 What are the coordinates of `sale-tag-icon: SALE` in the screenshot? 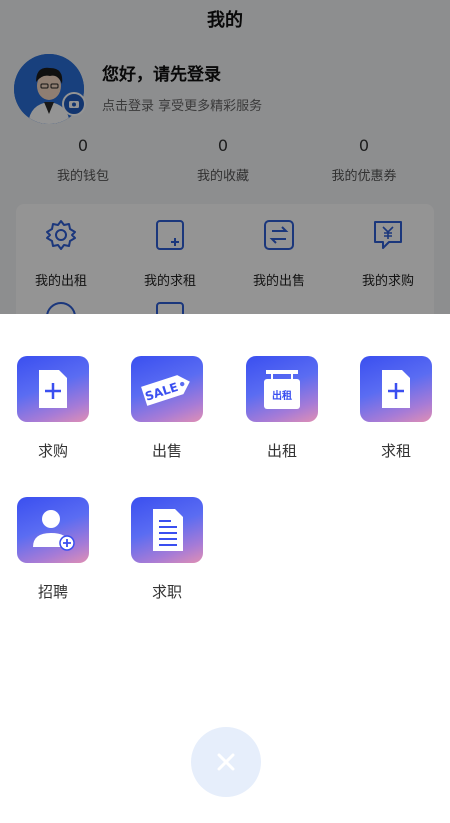 It's located at (167, 389).